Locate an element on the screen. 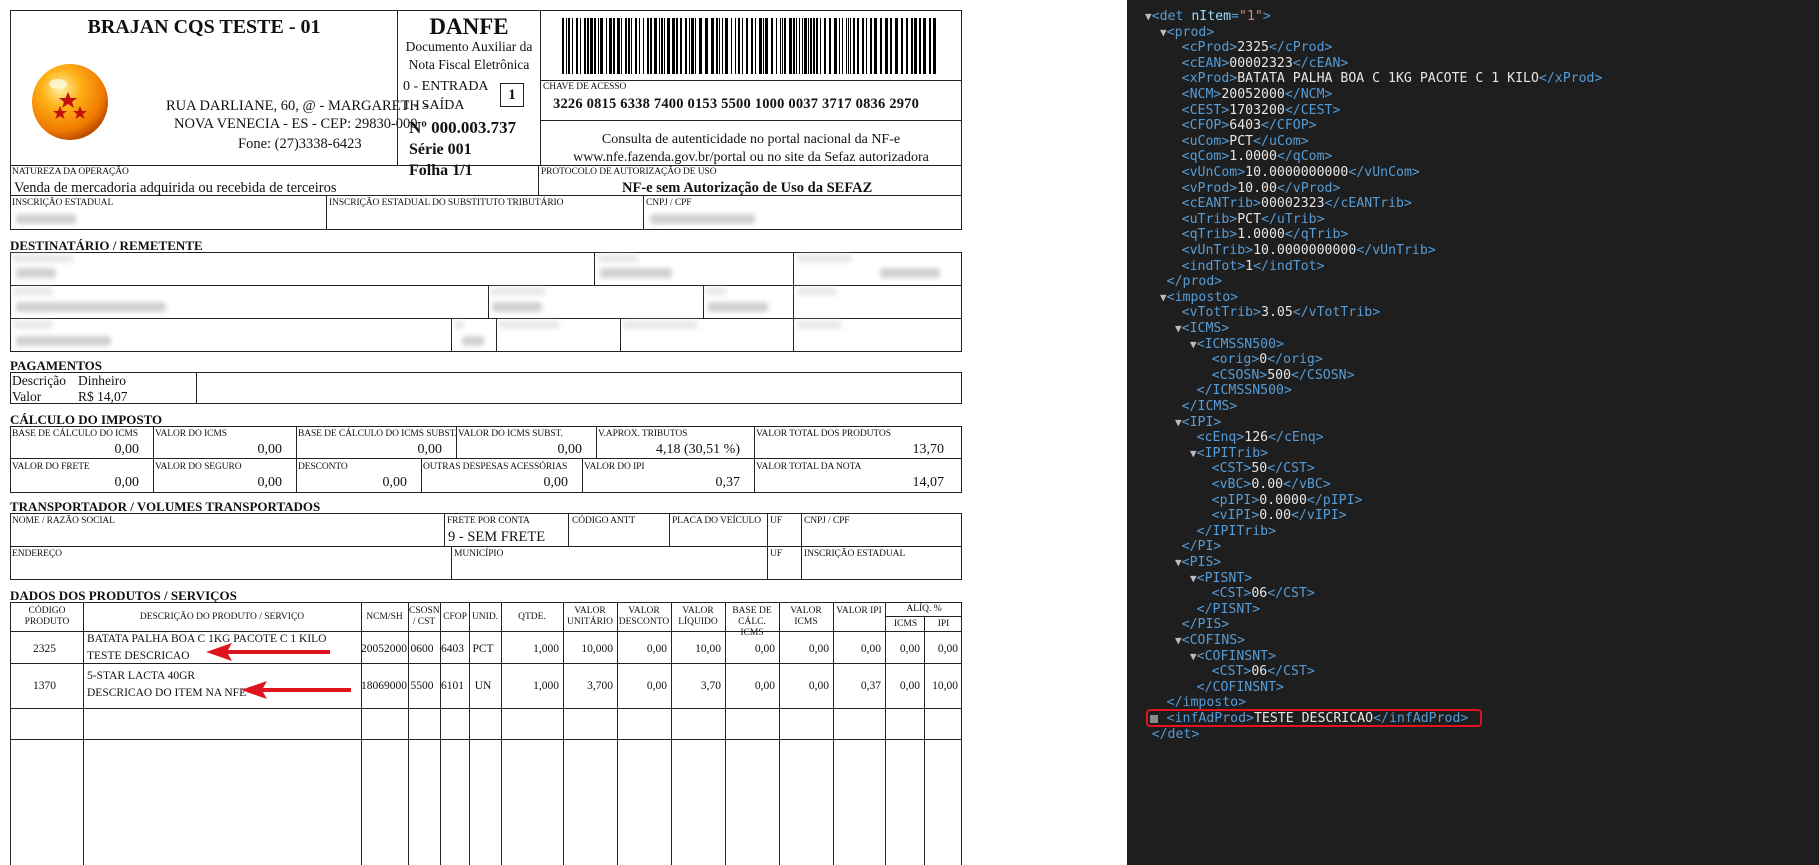  chave-label: CHAVE DE ACESSO is located at coordinates (585, 87).